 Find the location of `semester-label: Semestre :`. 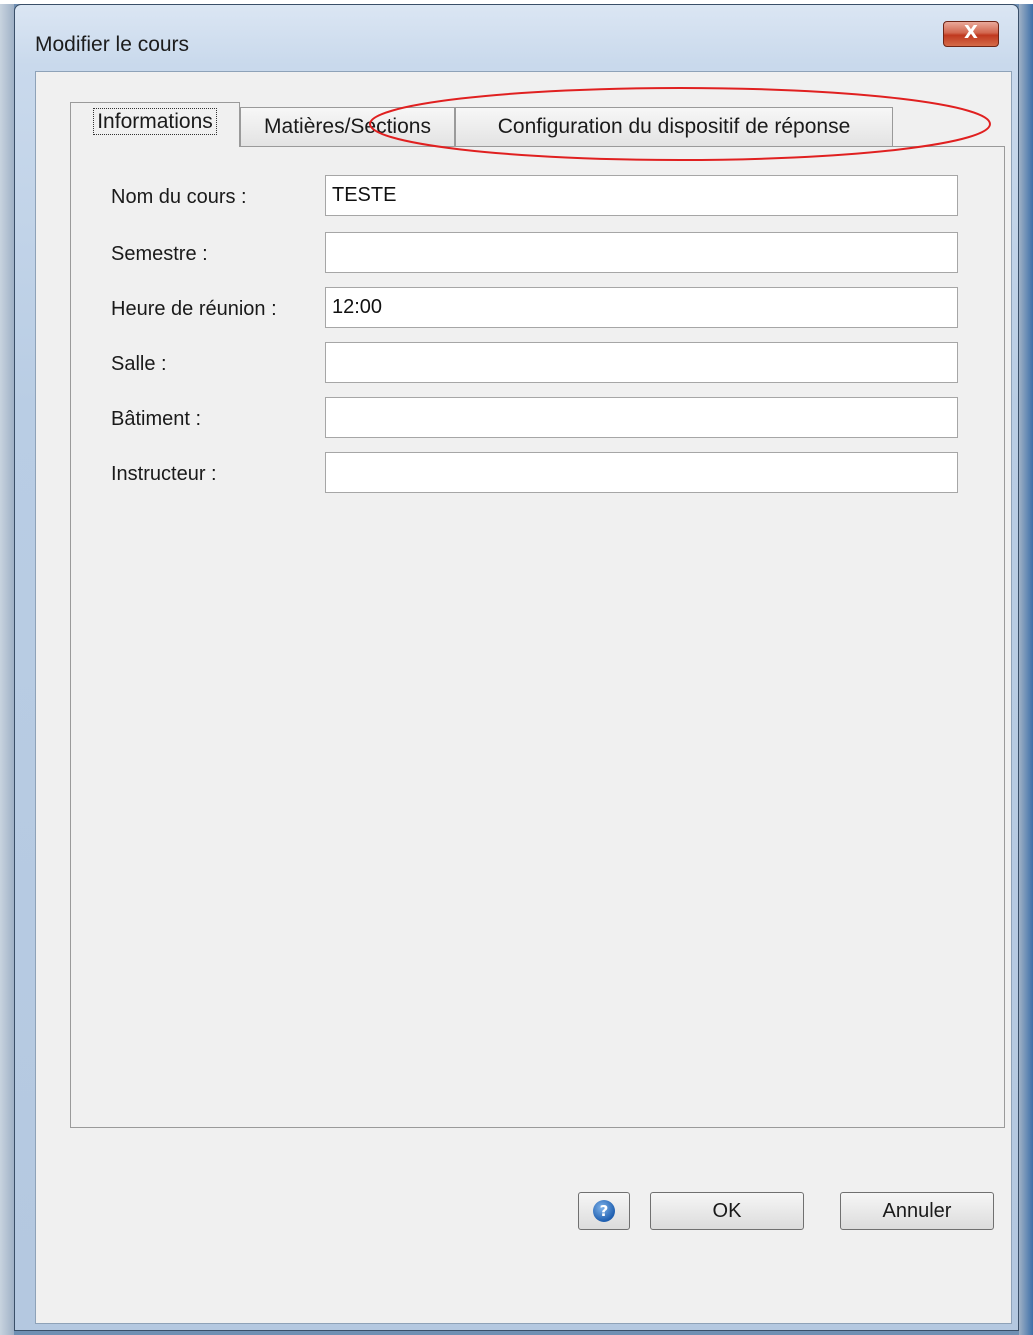

semester-label: Semestre : is located at coordinates (159, 254).